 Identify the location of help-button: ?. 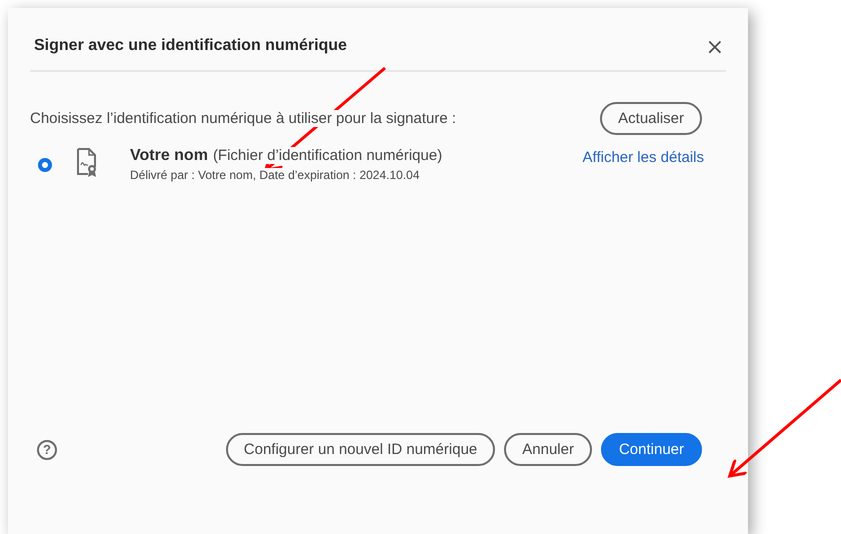
(47, 450).